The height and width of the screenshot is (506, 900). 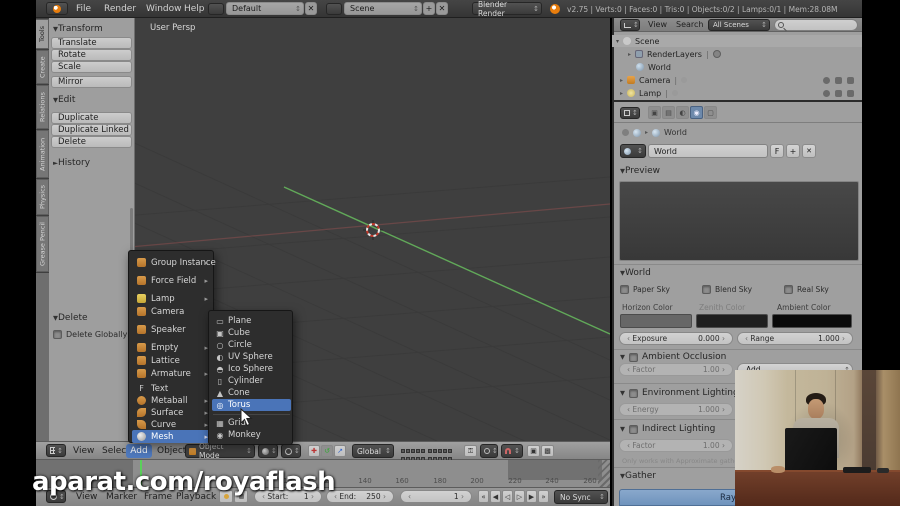 What do you see at coordinates (812, 321) in the screenshot?
I see `ambient-color-swatch` at bounding box center [812, 321].